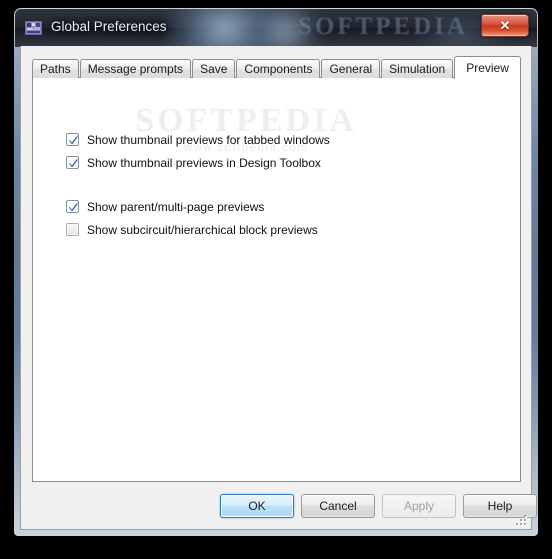 Image resolution: width=552 pixels, height=559 pixels. What do you see at coordinates (276, 28) in the screenshot?
I see `title-bar: SOFTPEDIA Global Preferences ✕` at bounding box center [276, 28].